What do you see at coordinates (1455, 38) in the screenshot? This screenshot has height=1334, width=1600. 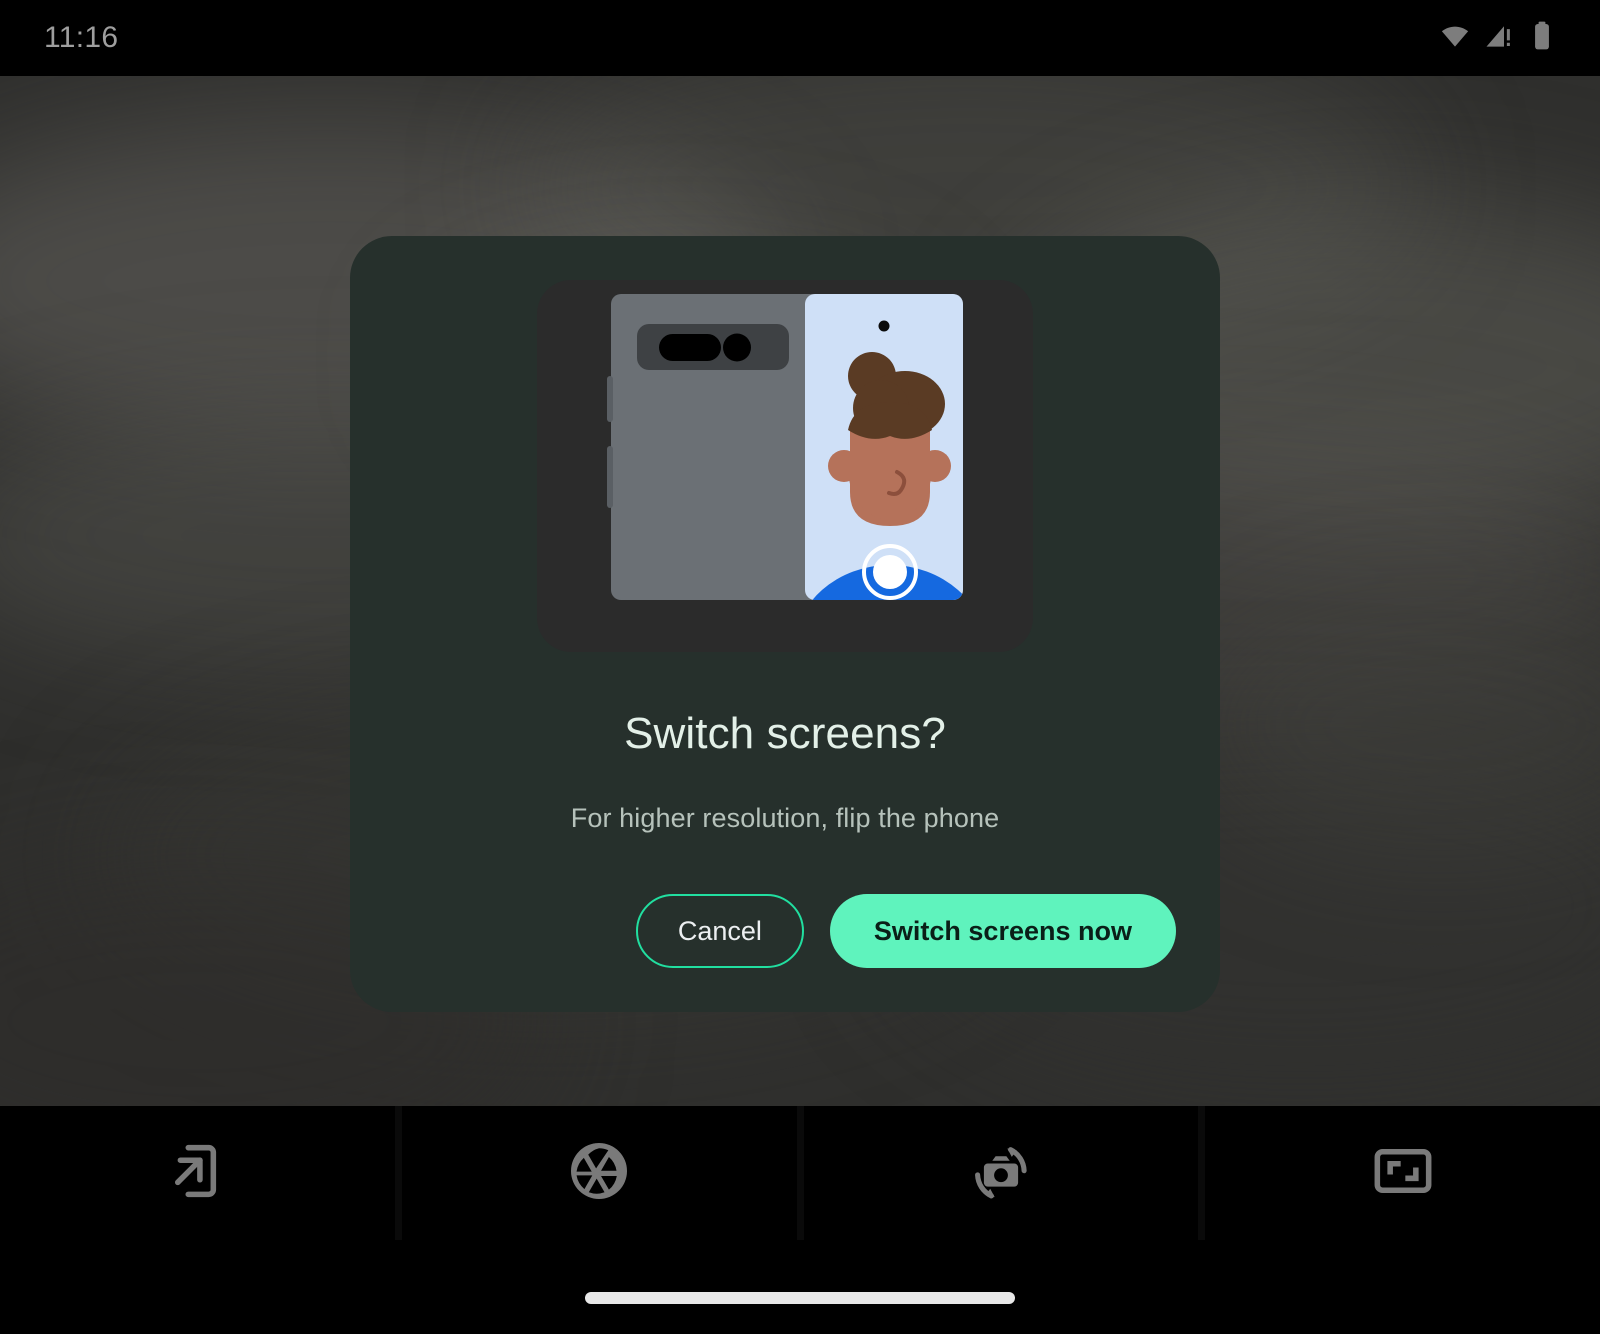 I see `wifi-icon` at bounding box center [1455, 38].